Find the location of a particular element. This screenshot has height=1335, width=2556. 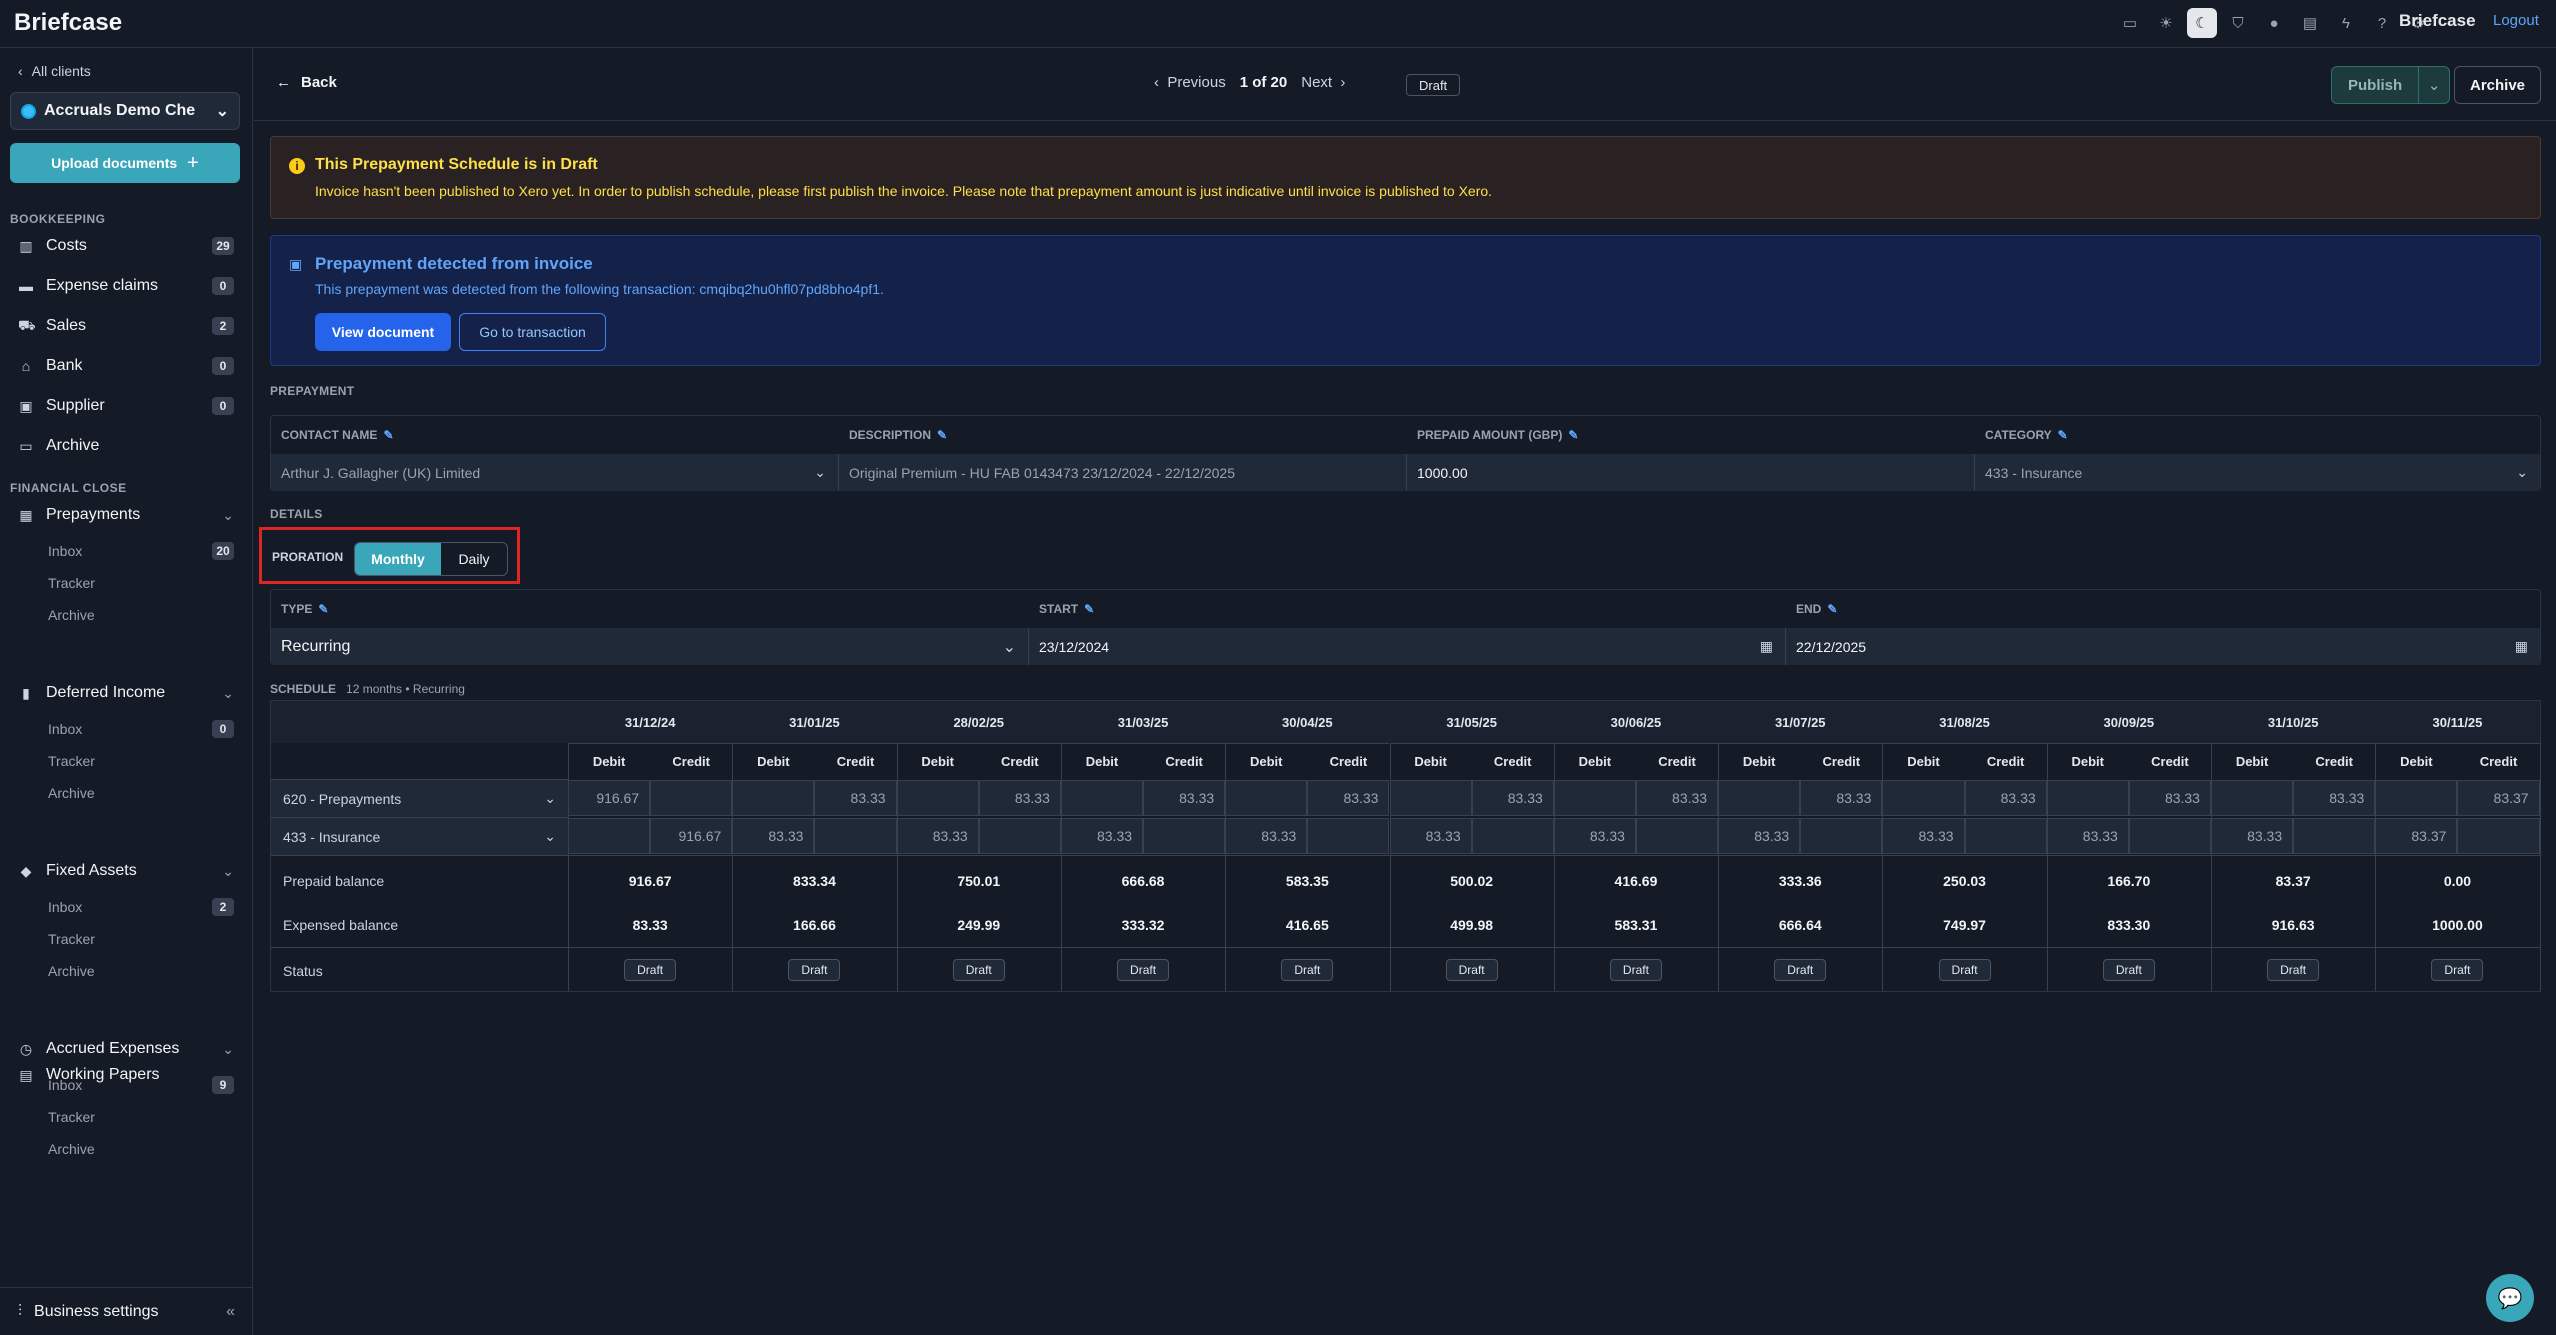

moon-icon: ☾ is located at coordinates (2202, 23).